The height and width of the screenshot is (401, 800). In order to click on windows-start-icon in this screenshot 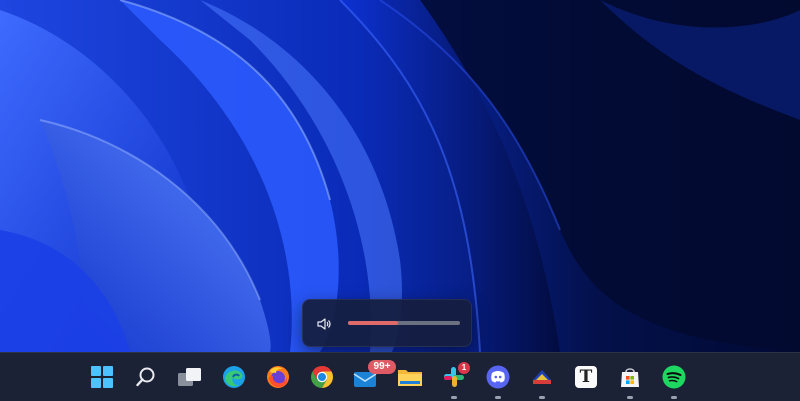, I will do `click(102, 377)`.